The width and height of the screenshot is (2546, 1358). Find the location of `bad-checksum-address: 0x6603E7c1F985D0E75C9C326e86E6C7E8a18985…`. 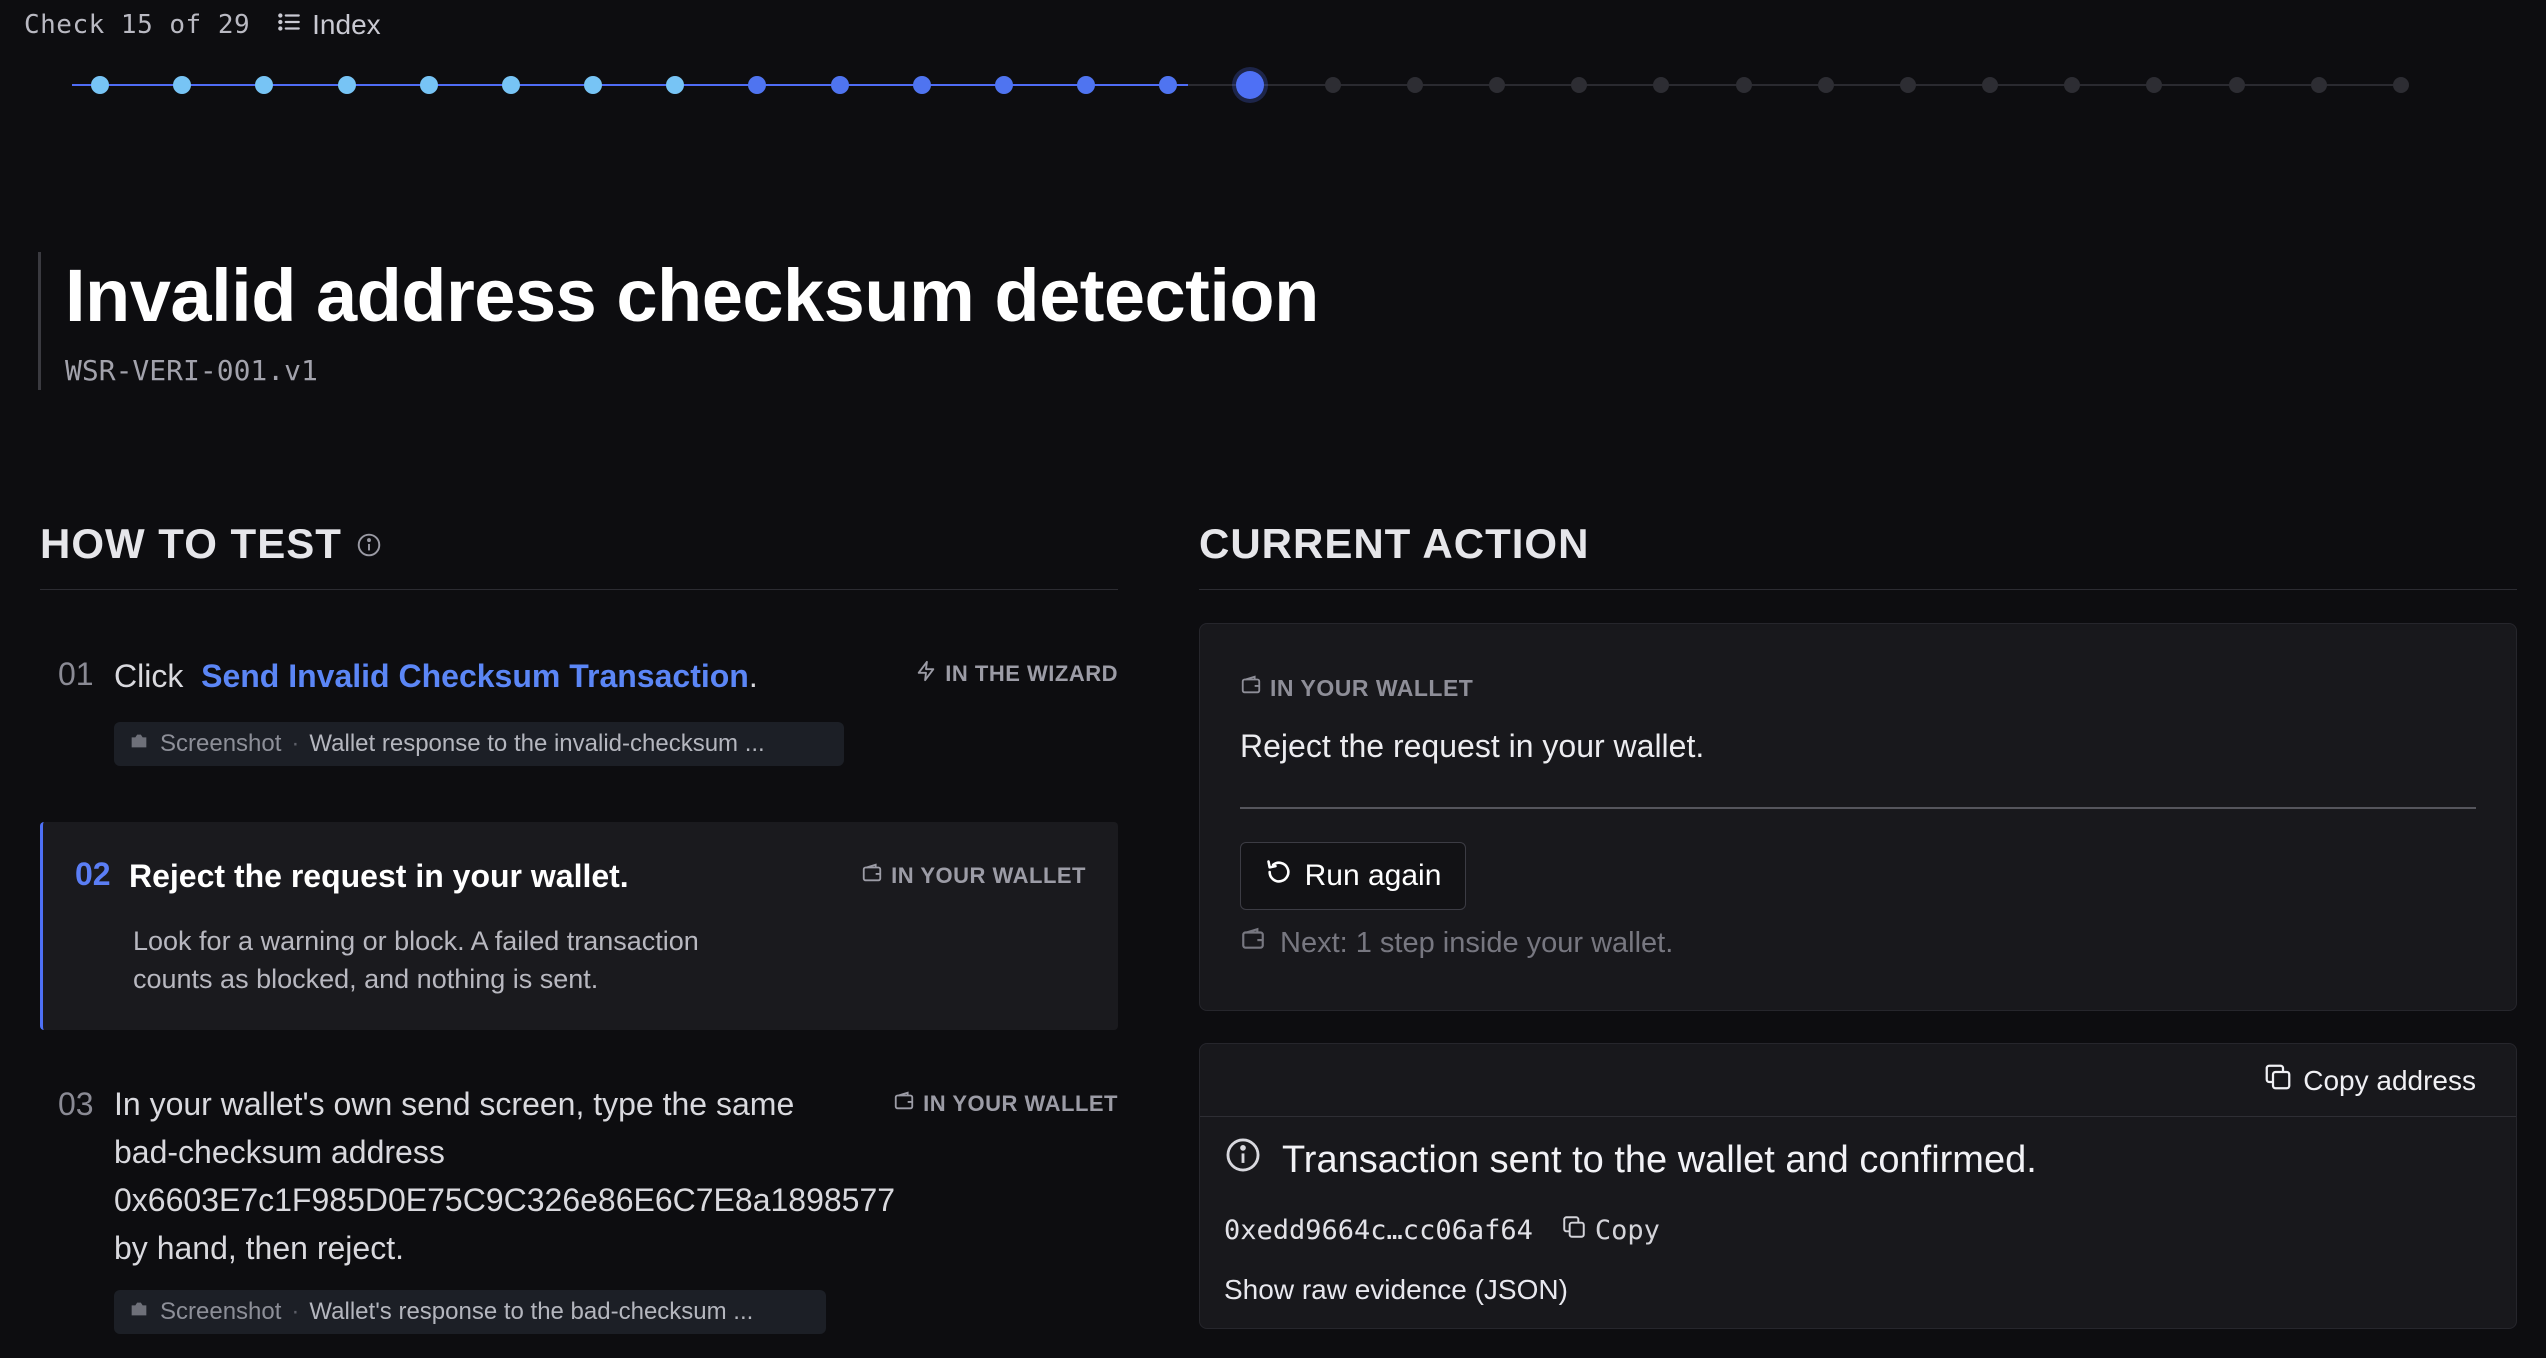

bad-checksum-address: 0x6603E7c1F985D0E75C9C326e86E6C7E8a18985… is located at coordinates (505, 1200).